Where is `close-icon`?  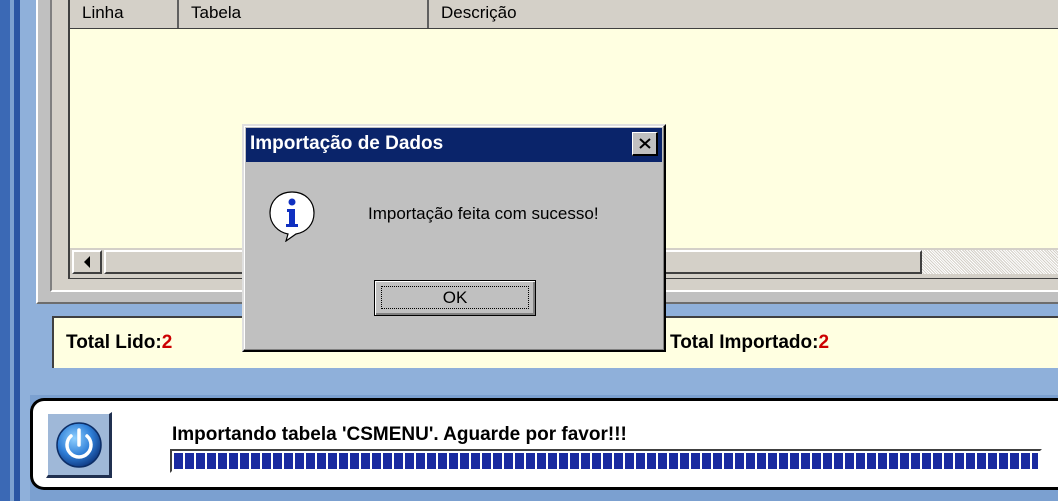 close-icon is located at coordinates (644, 143).